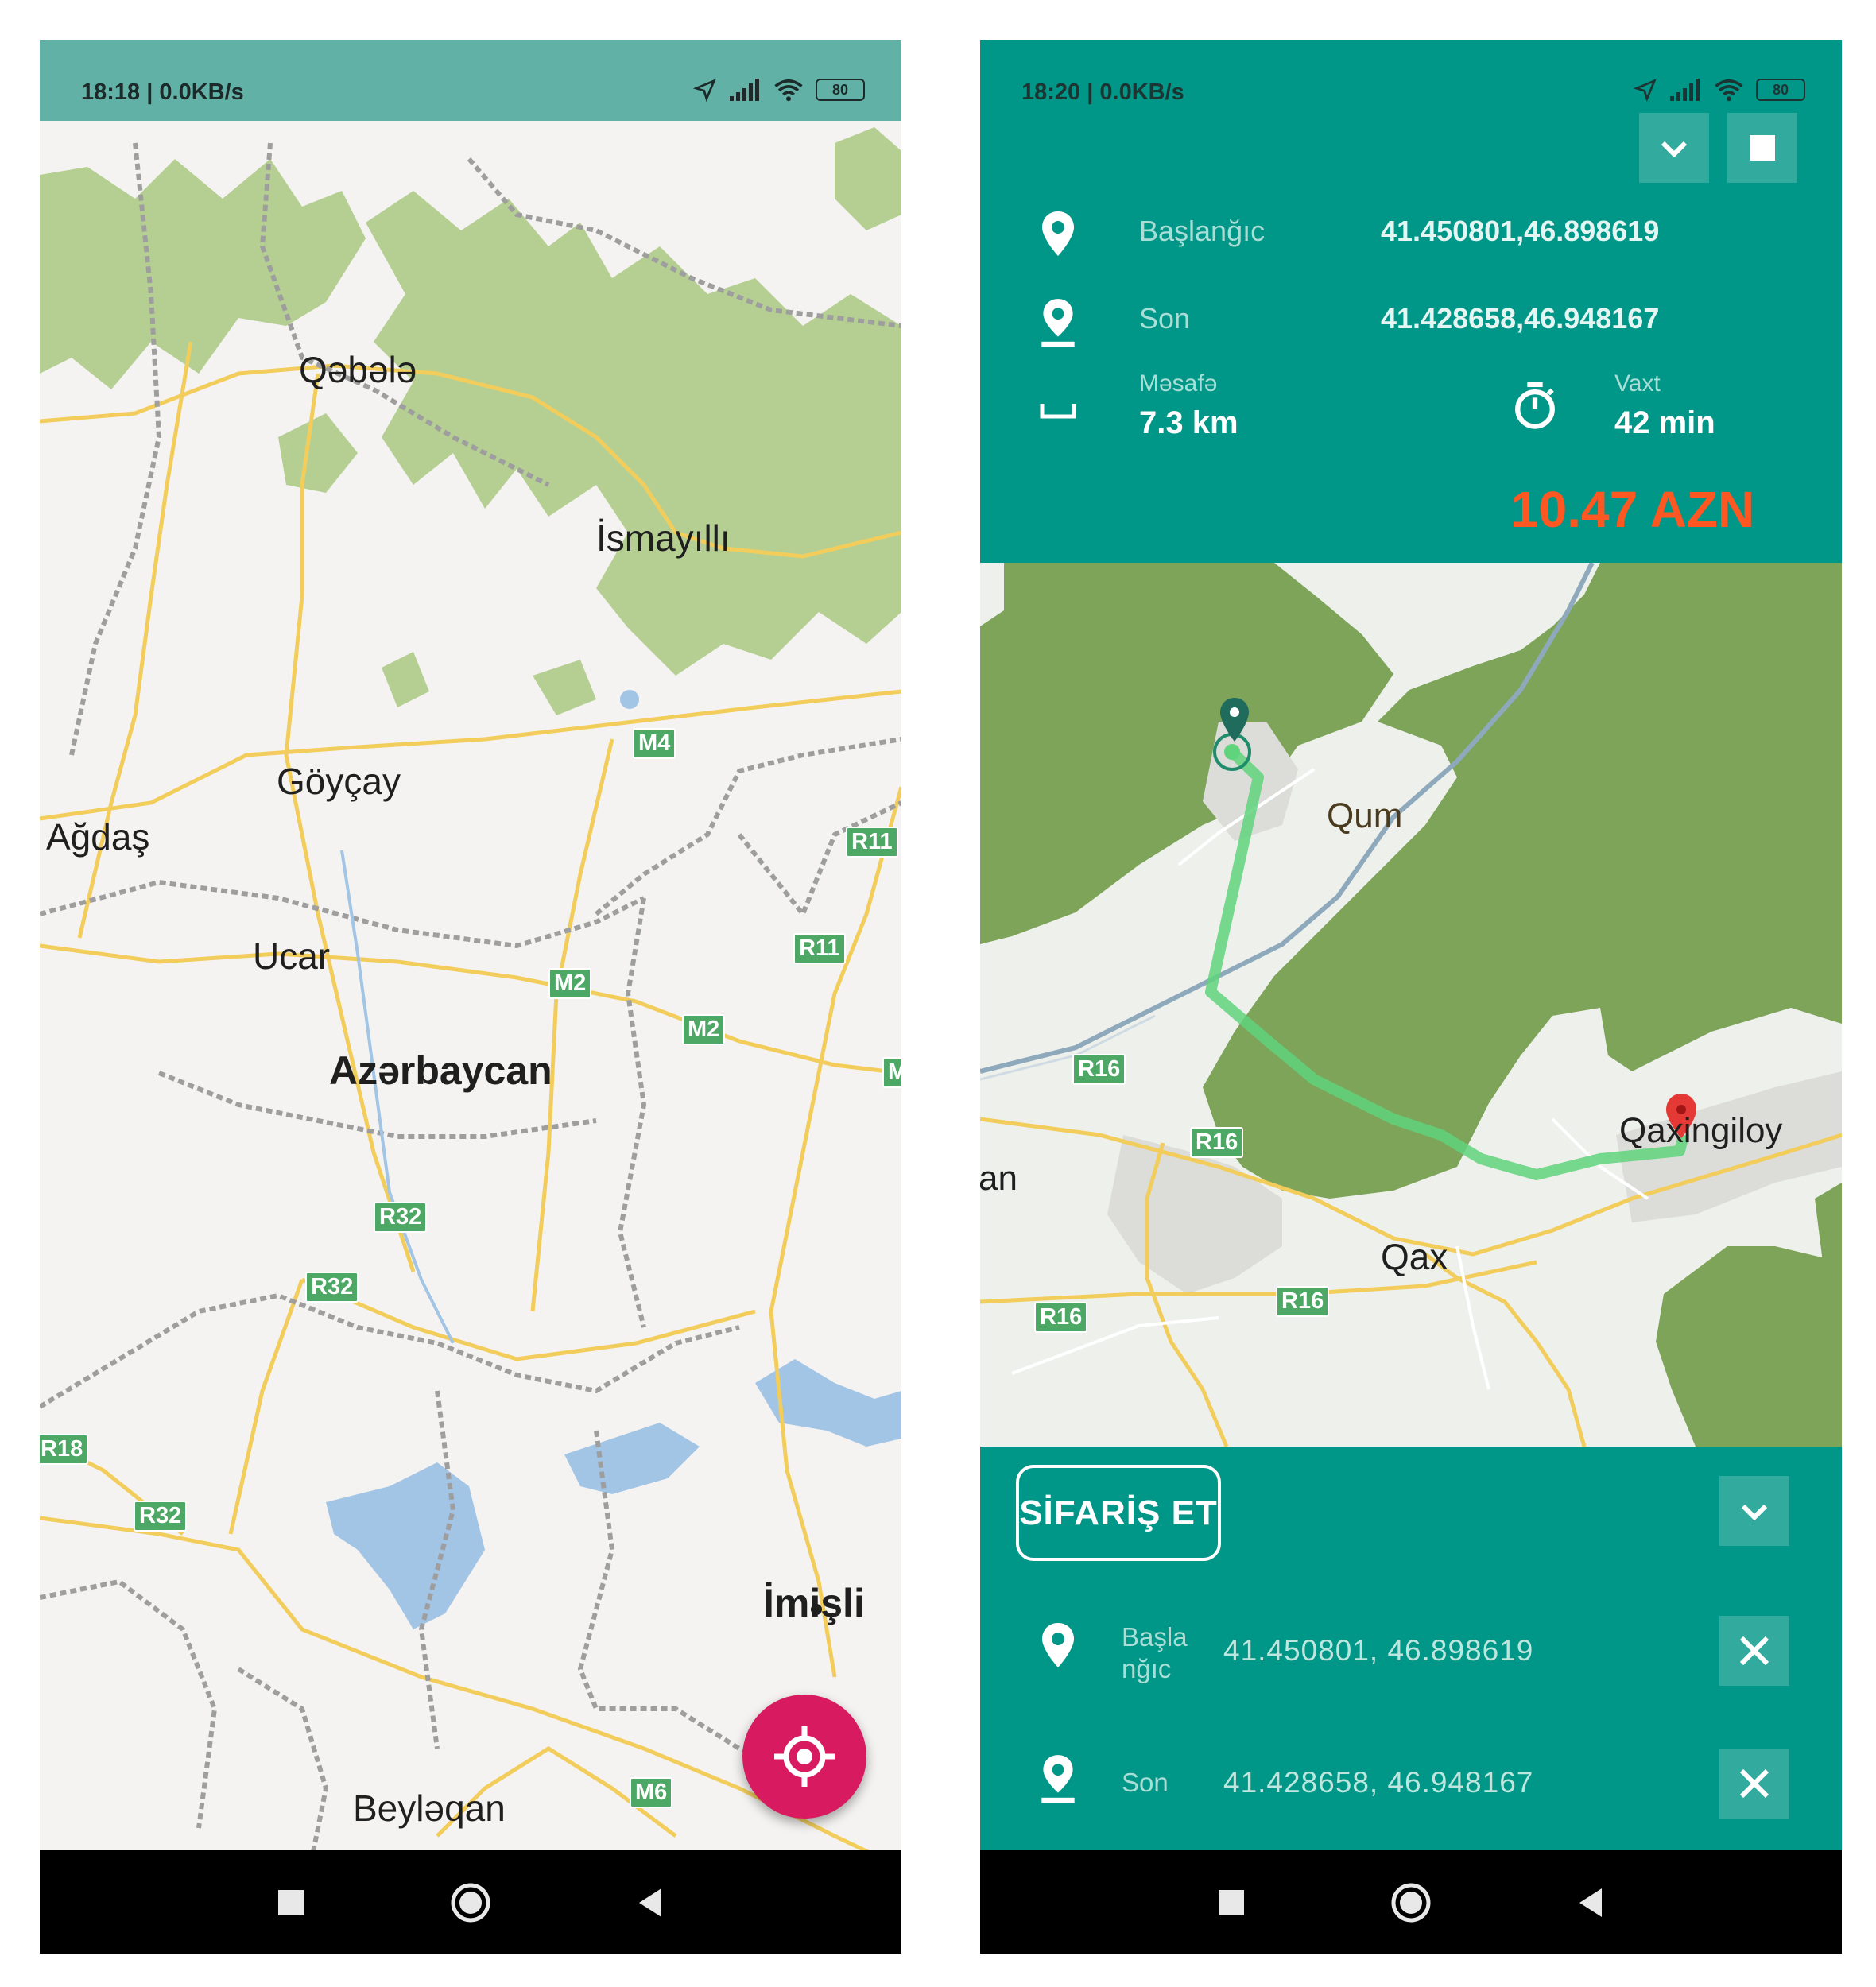  I want to click on my-location-icon, so click(804, 1756).